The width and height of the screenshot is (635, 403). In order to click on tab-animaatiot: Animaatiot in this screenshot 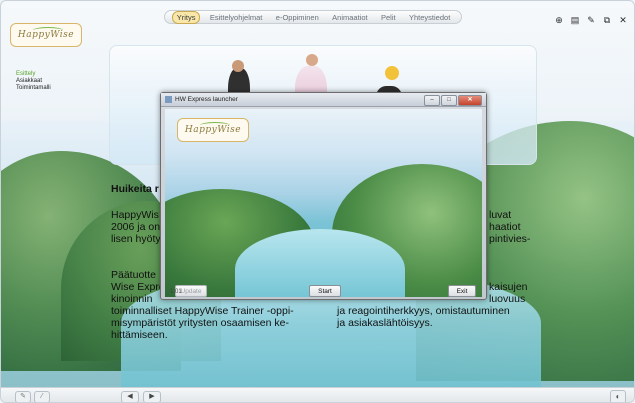, I will do `click(349, 17)`.